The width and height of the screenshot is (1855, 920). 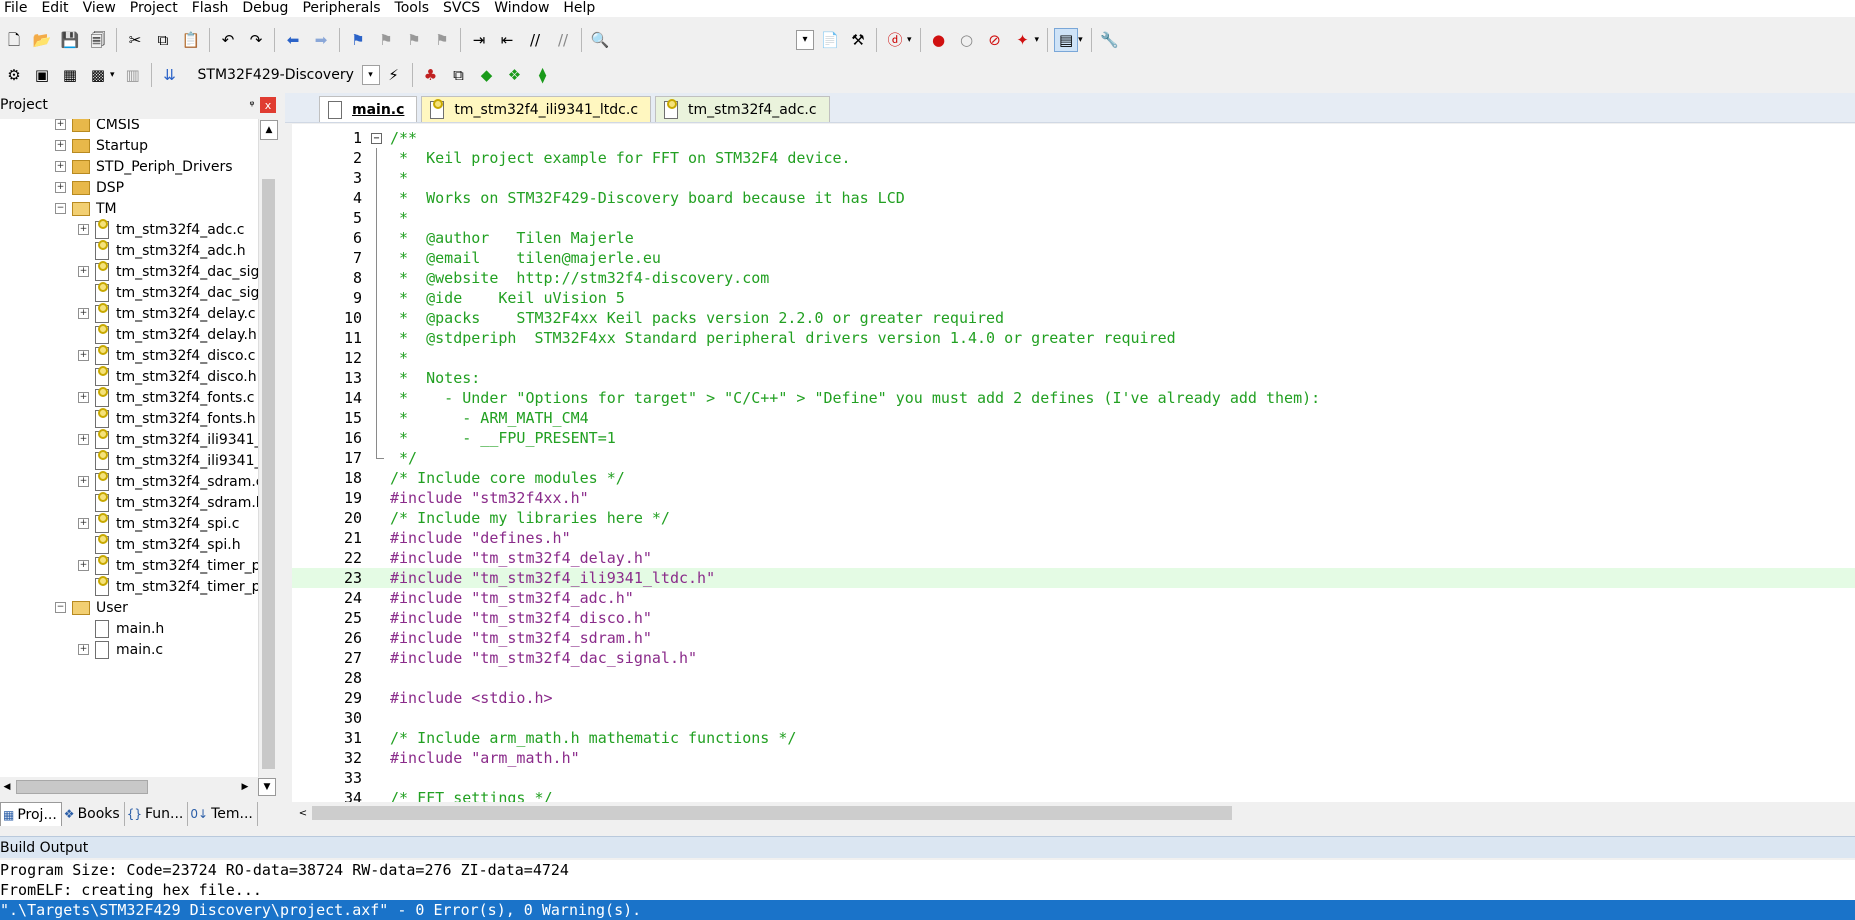 I want to click on editor-horizontal-scrollbar: <, so click(x=1073, y=813).